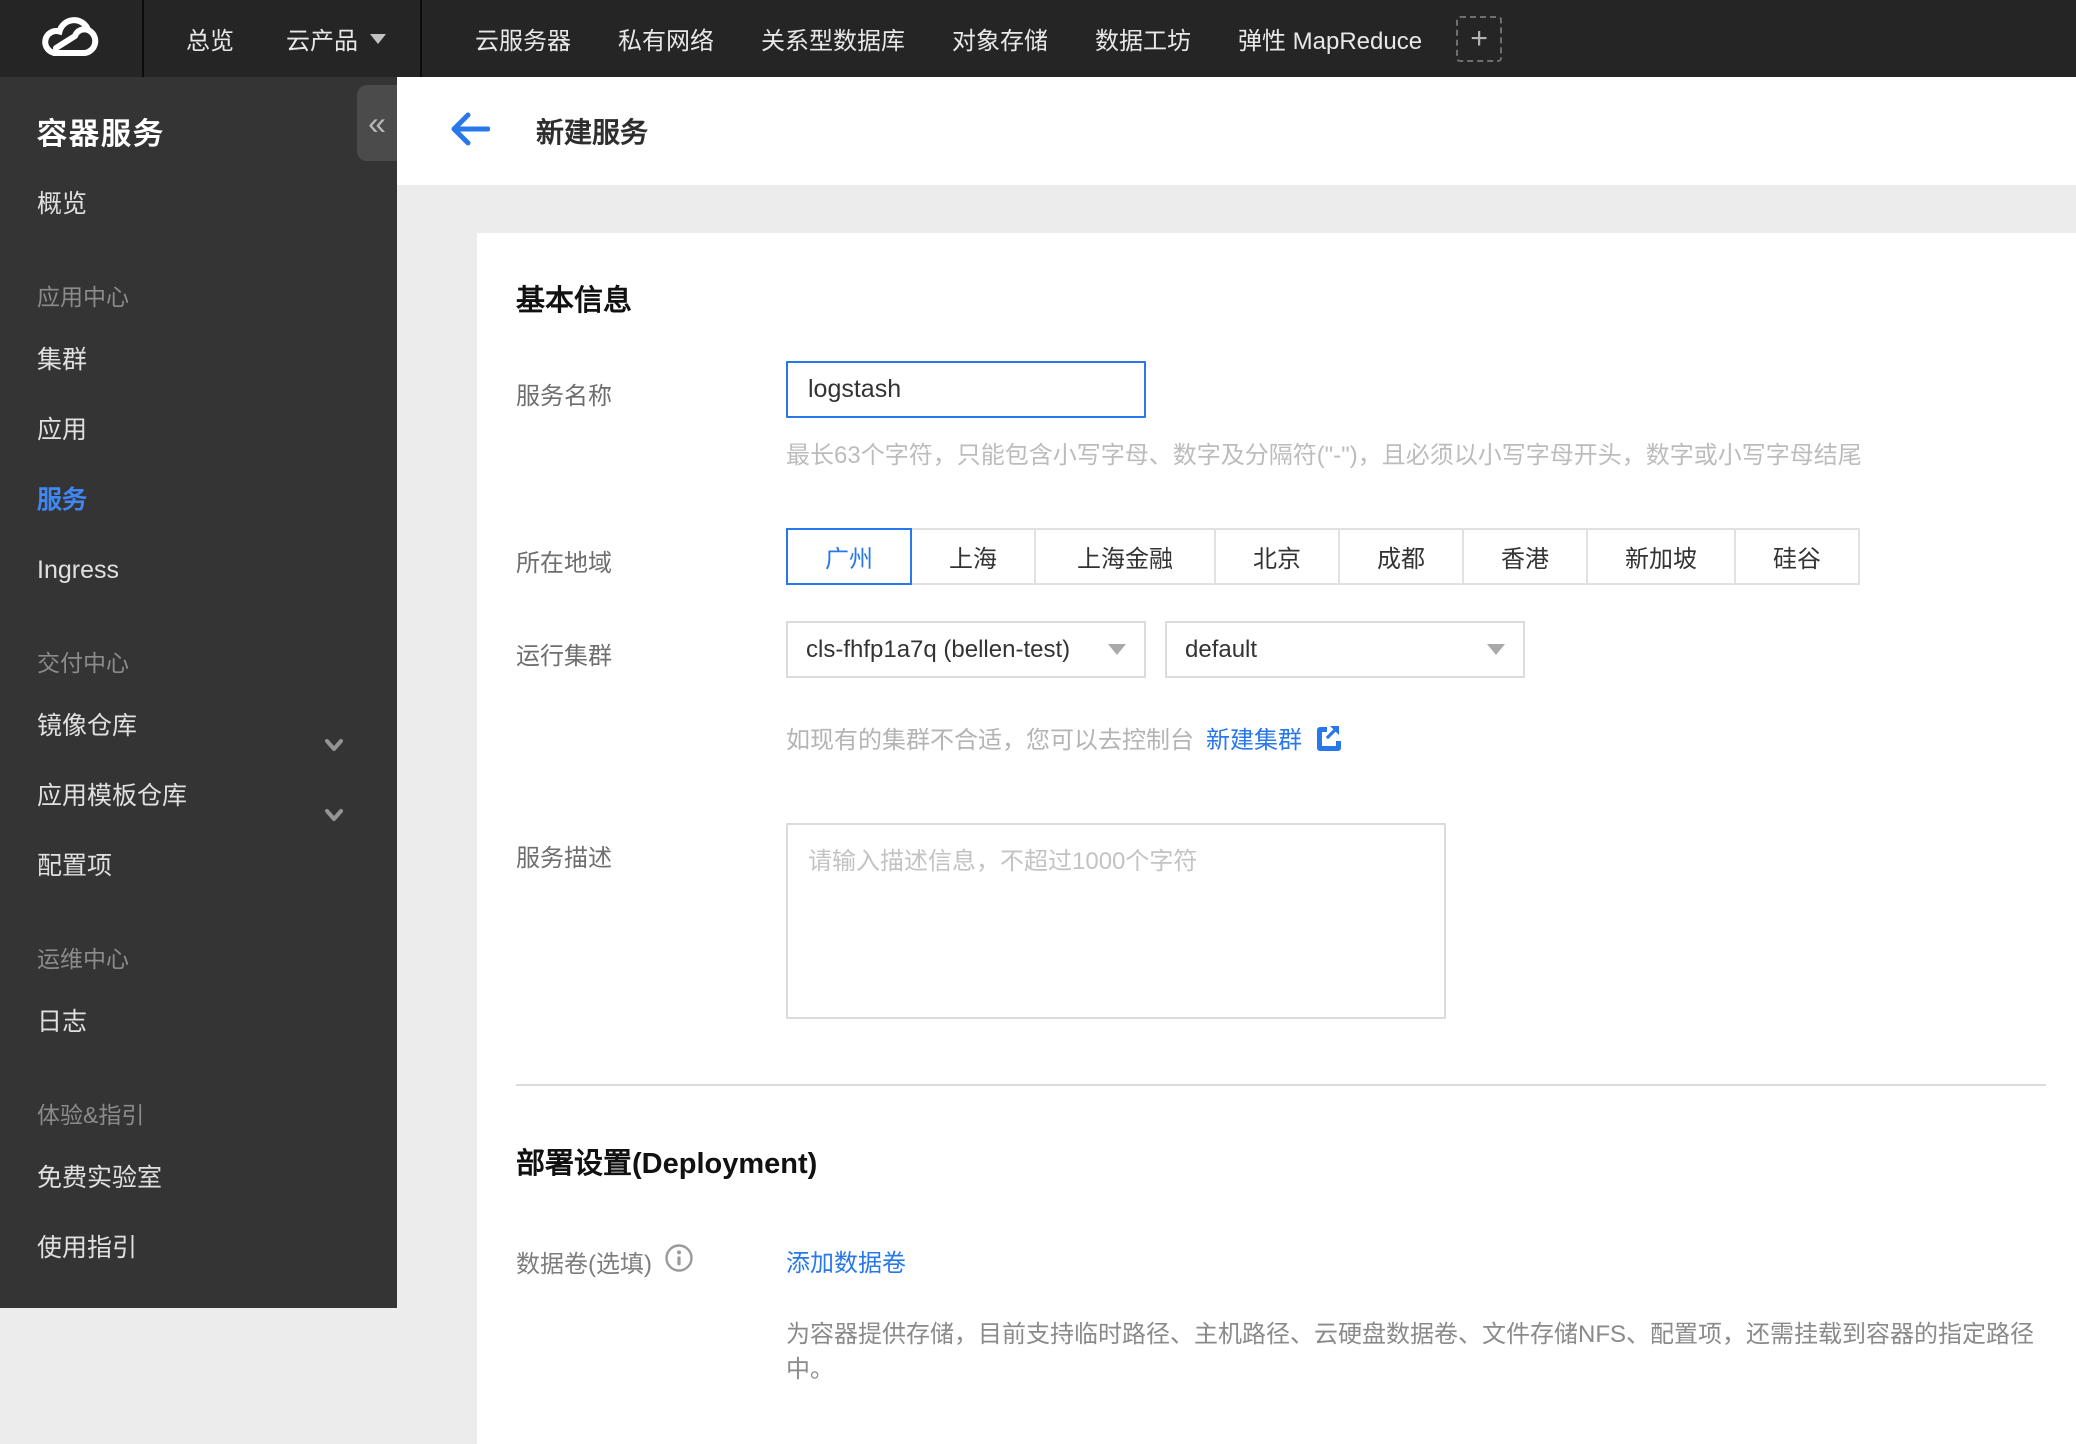 The image size is (2076, 1444). Describe the element at coordinates (1525, 556) in the screenshot. I see `region-option-hongkong: 香港` at that location.